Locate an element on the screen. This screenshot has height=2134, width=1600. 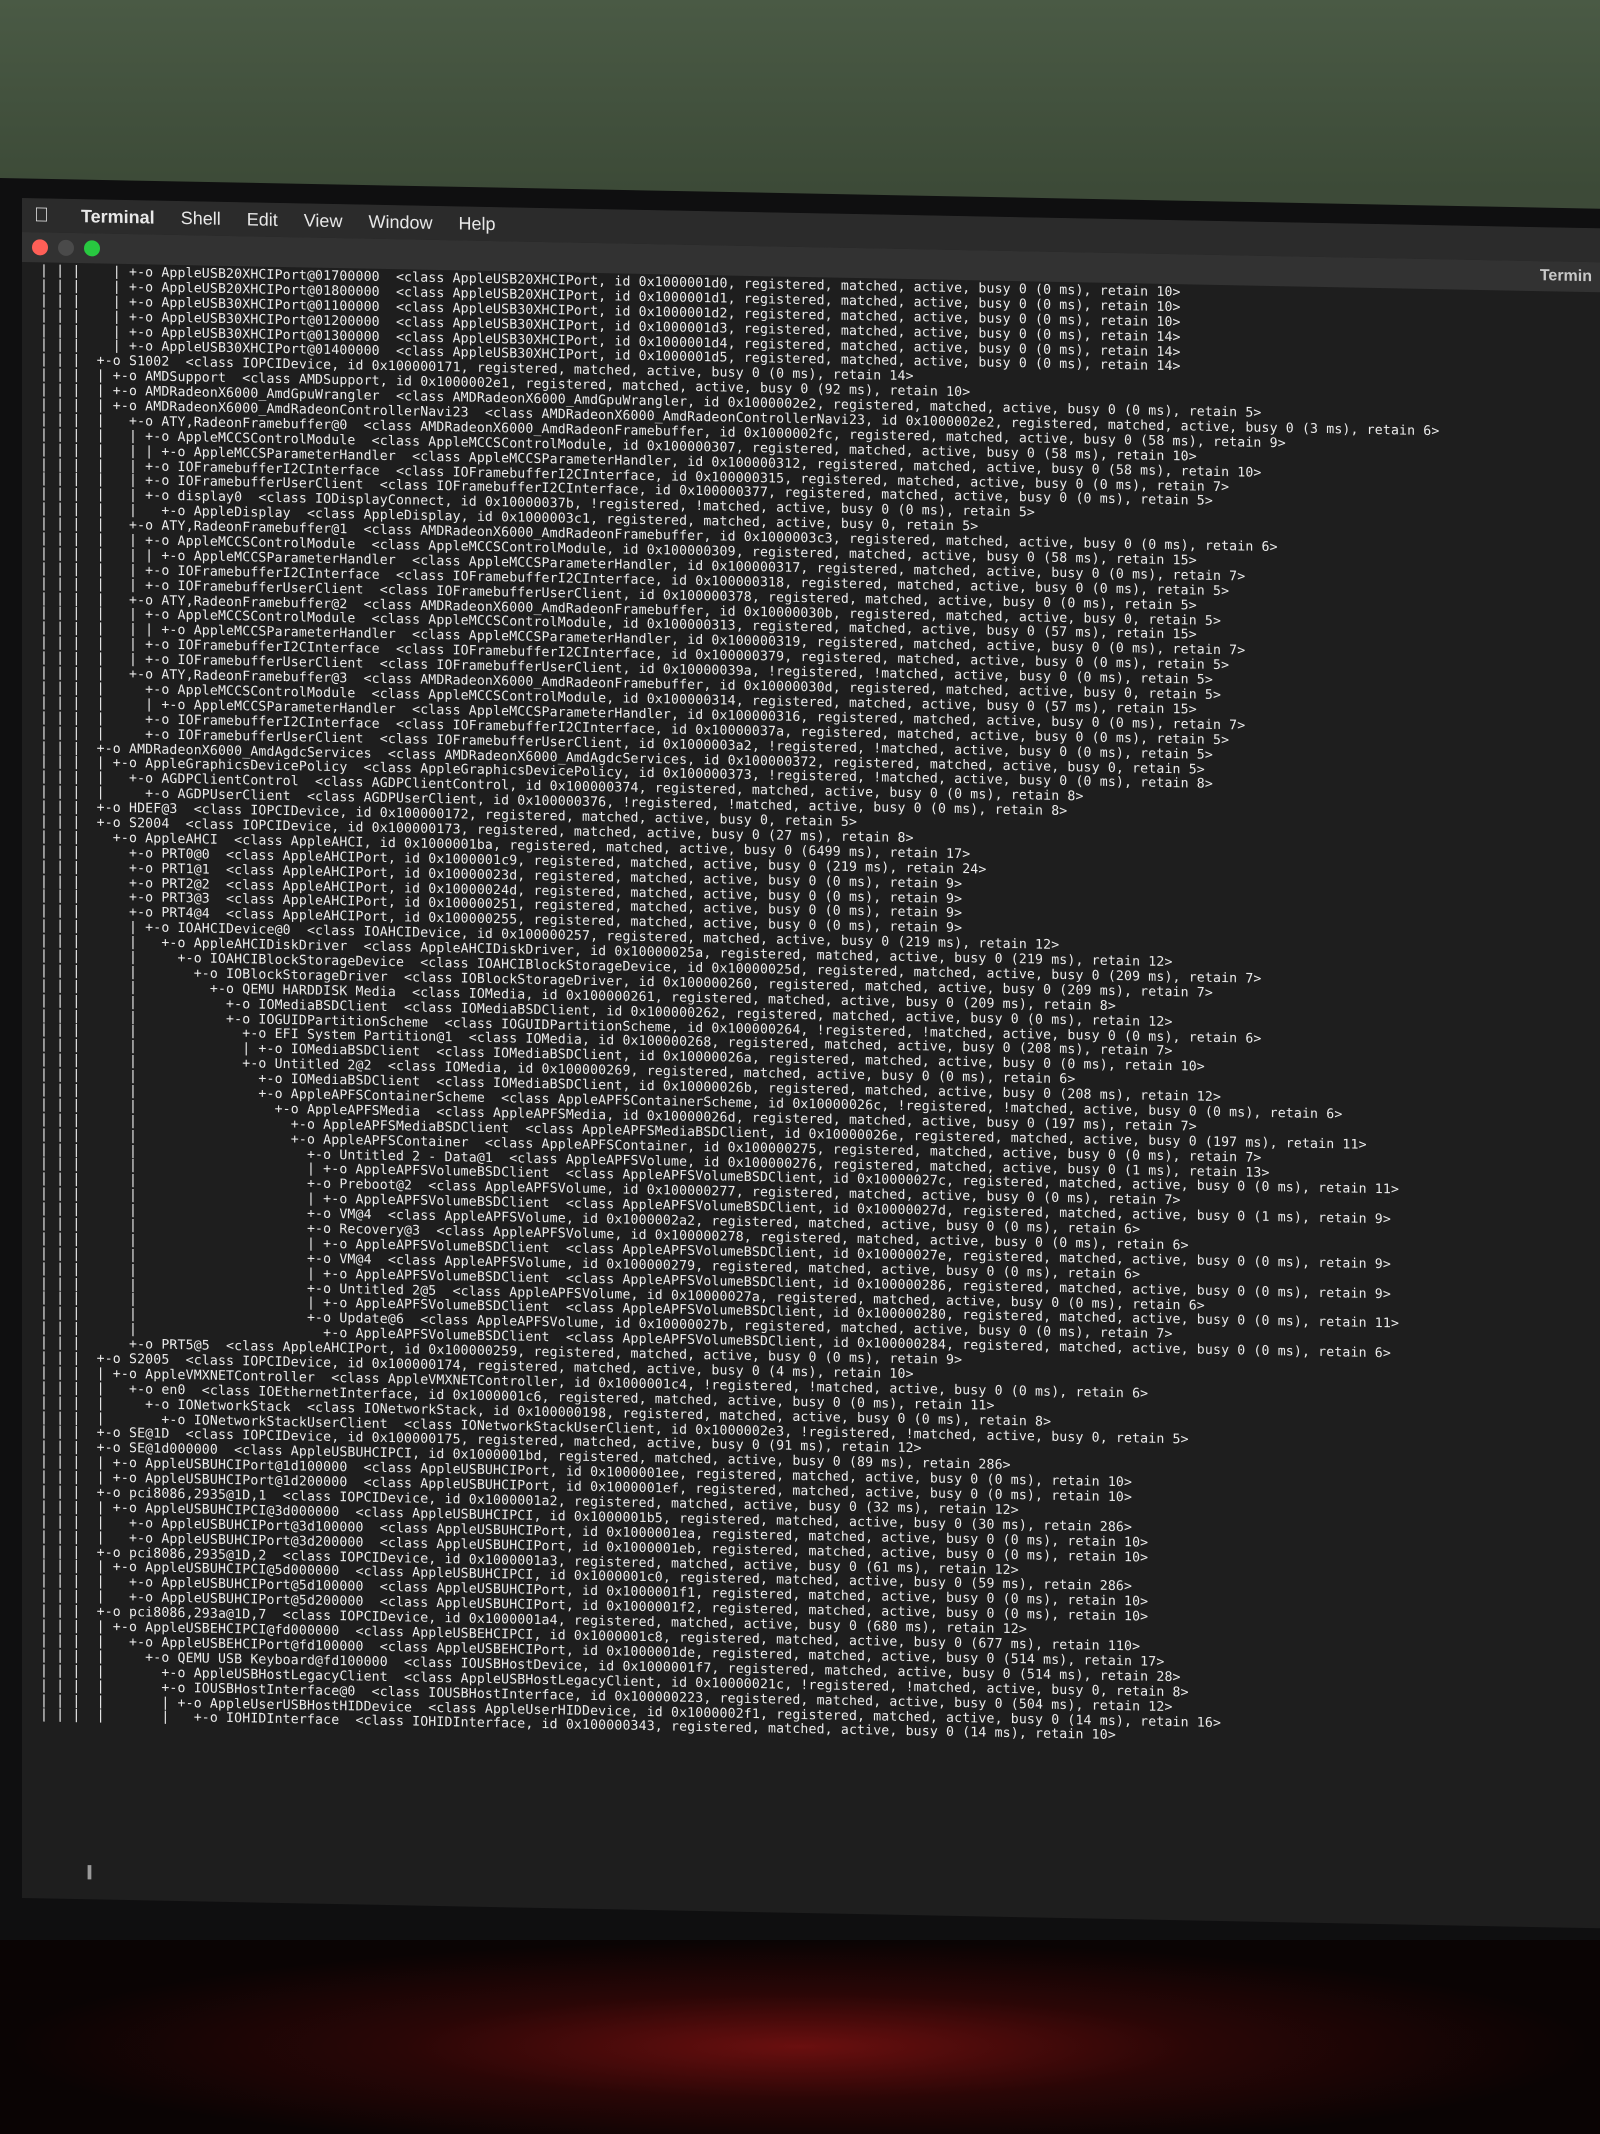
menu-view: View is located at coordinates (323, 221).